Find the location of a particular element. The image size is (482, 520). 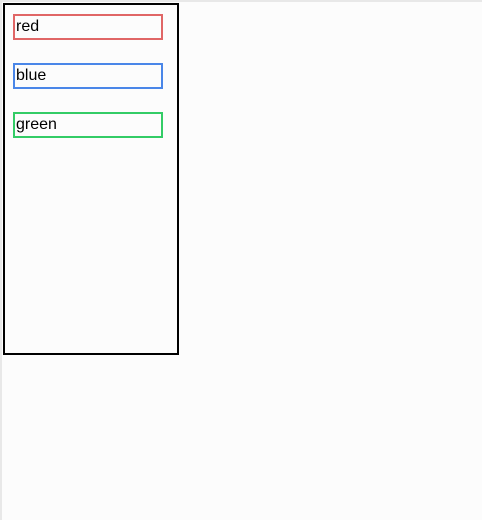

color-item-blue: blue is located at coordinates (88, 76).